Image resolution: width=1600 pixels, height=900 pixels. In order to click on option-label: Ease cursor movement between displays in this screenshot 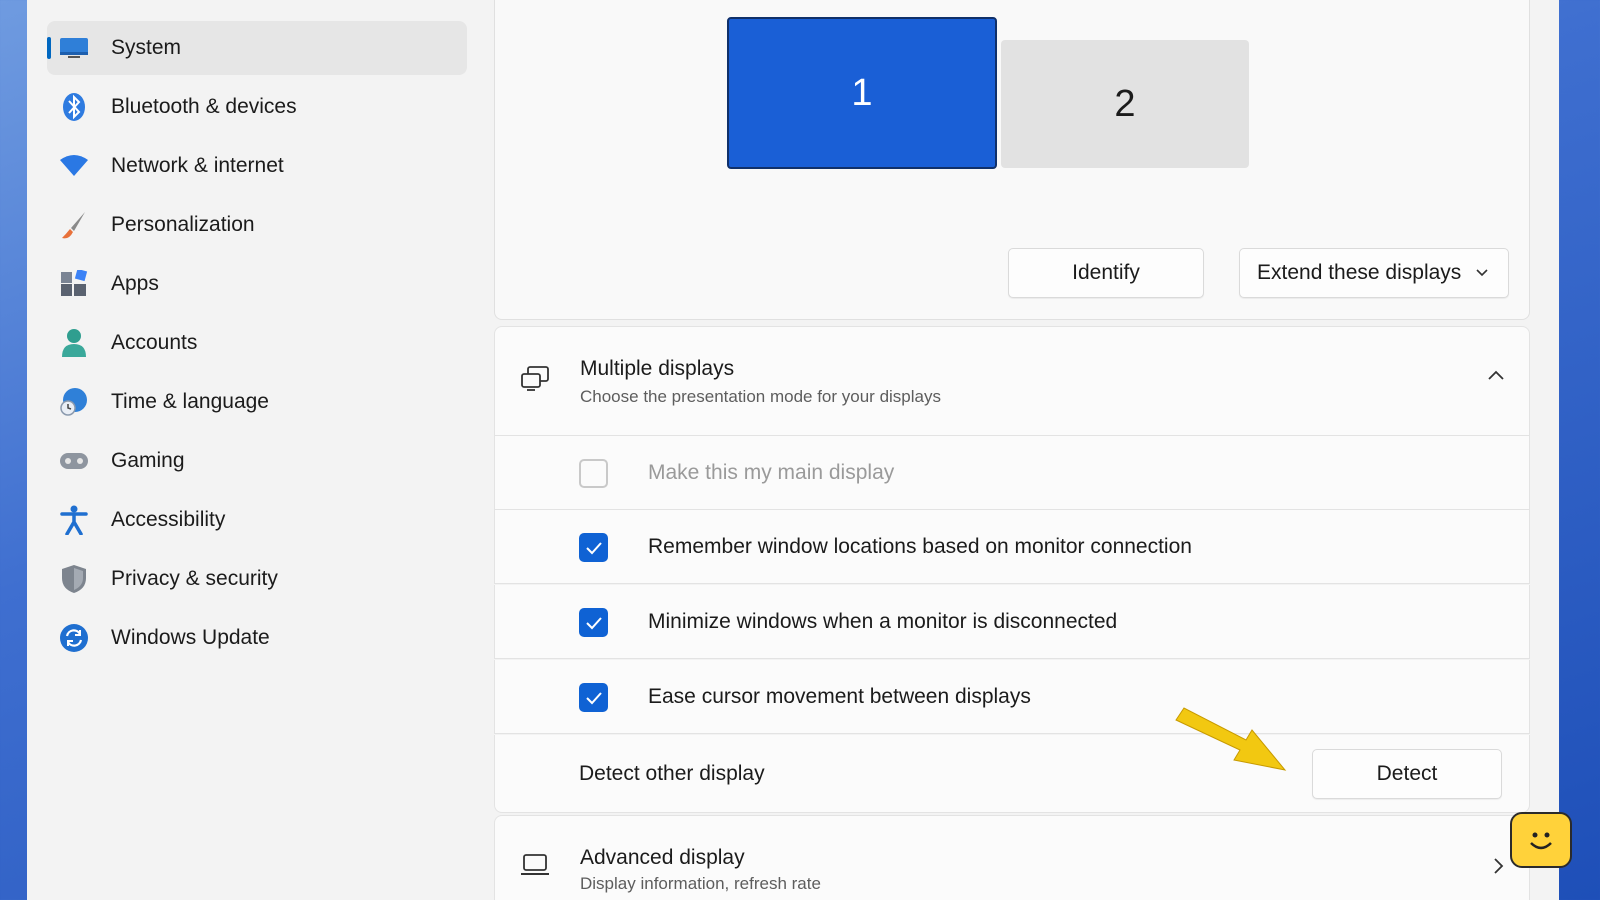, I will do `click(839, 696)`.